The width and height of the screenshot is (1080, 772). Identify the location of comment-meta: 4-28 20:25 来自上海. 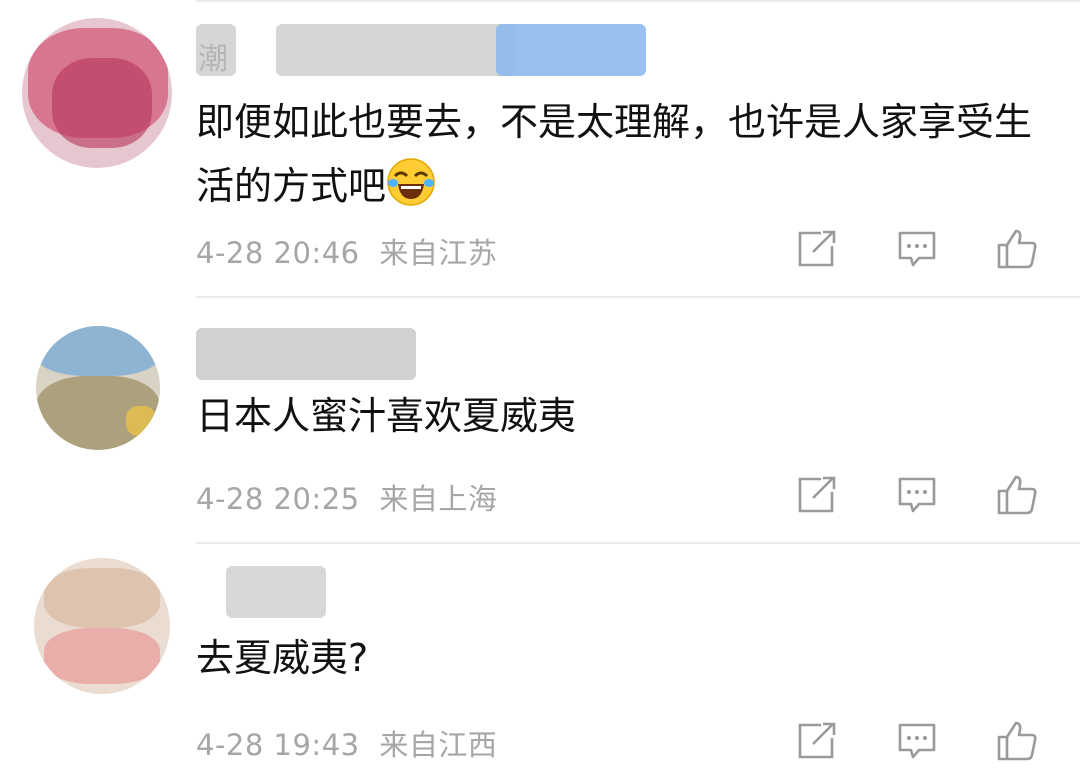
(346, 497).